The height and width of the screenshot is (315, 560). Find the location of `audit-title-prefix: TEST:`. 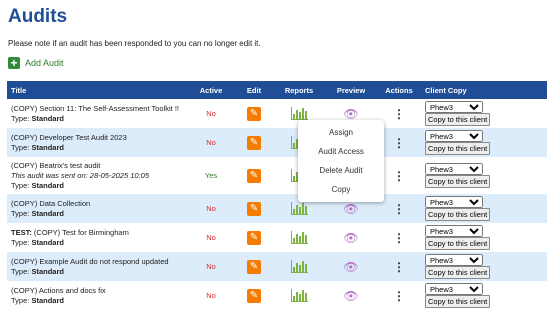

audit-title-prefix: TEST: is located at coordinates (21, 232).